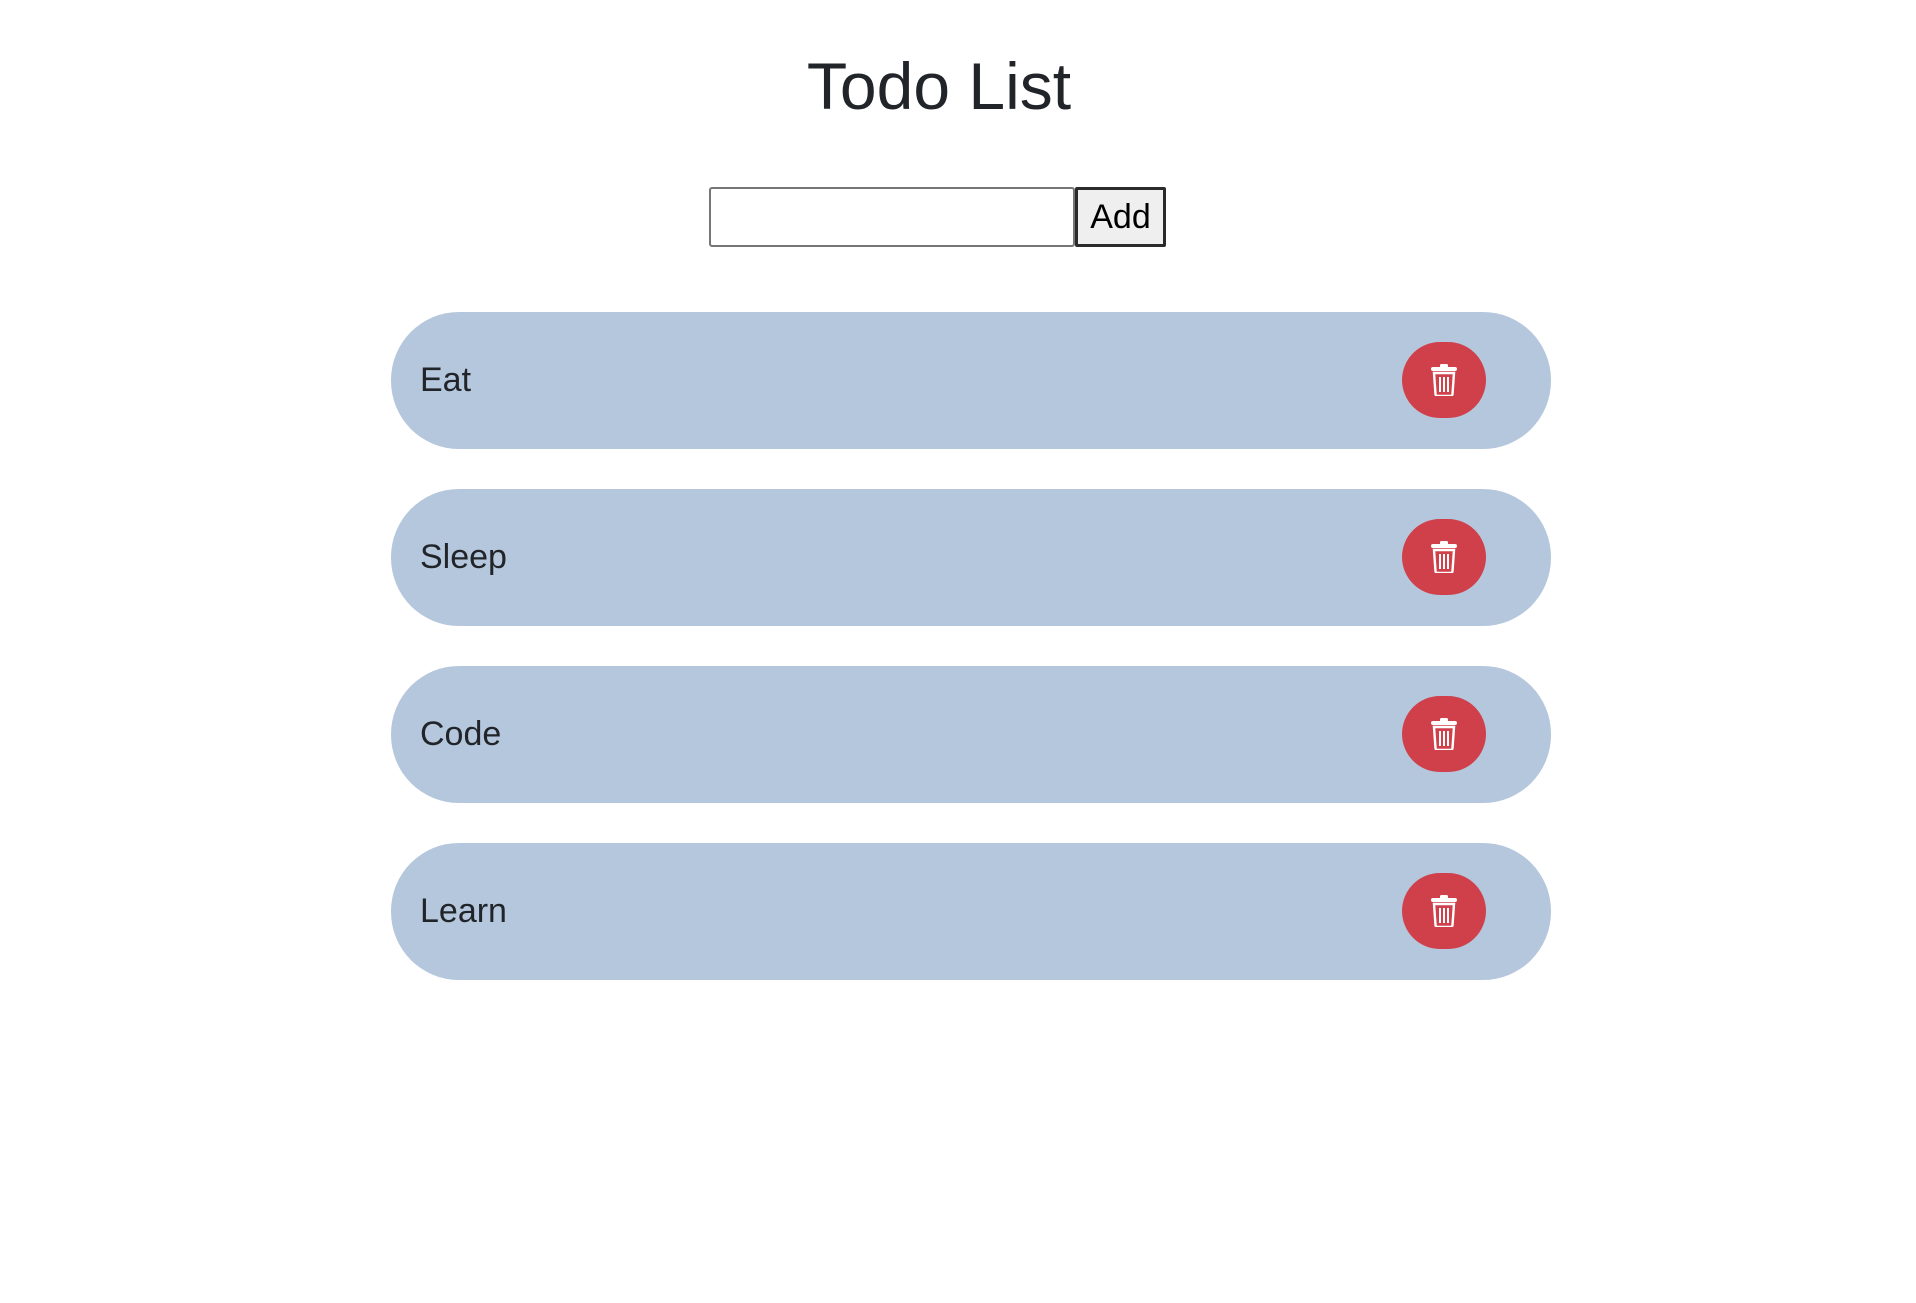 Image resolution: width=1916 pixels, height=1303 pixels. I want to click on todo-item: Eat, so click(971, 380).